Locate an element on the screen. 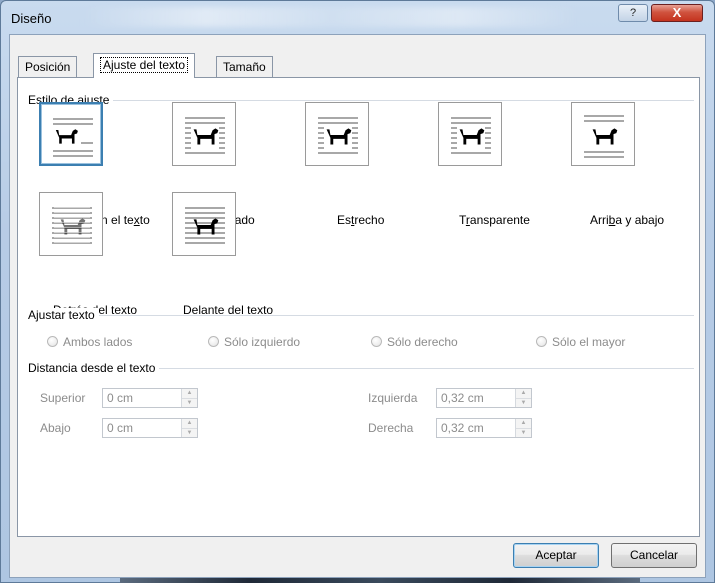 The height and width of the screenshot is (583, 715). window-title: Diseño is located at coordinates (31, 18).